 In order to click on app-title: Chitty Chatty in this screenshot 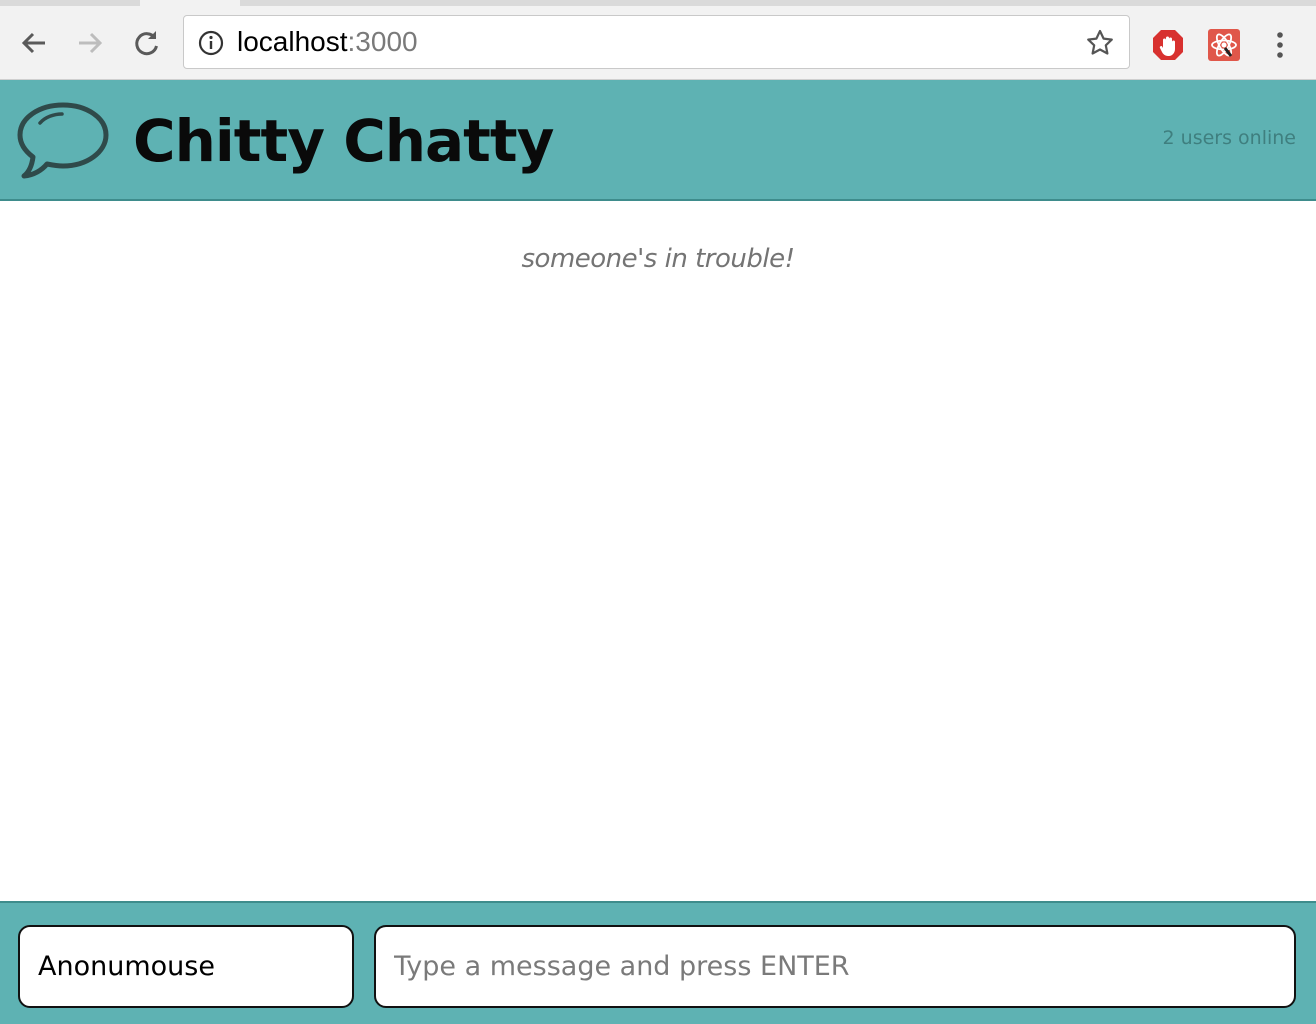, I will do `click(343, 141)`.